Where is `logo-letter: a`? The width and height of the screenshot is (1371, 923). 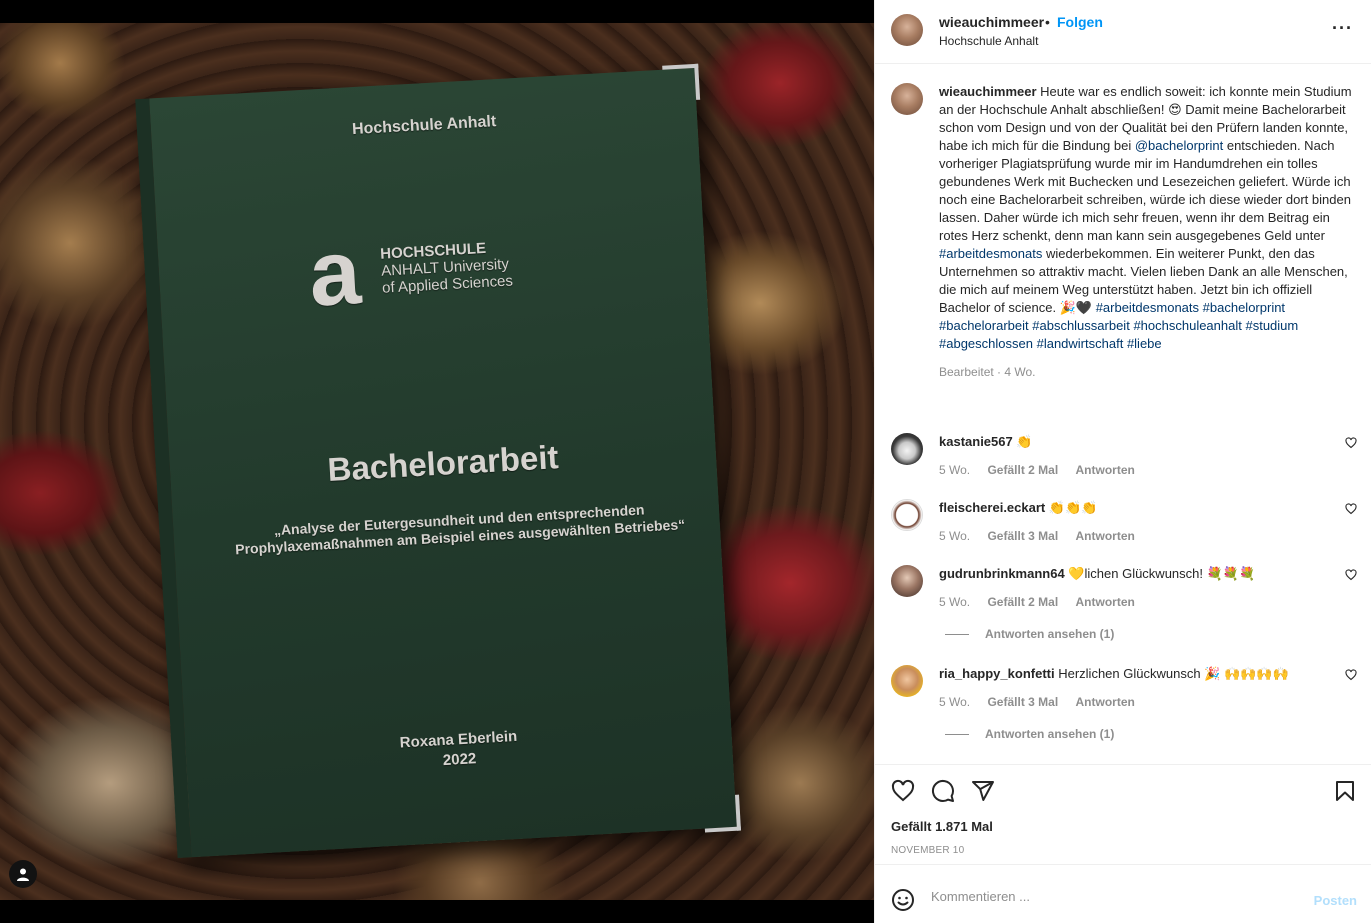 logo-letter: a is located at coordinates (335, 273).